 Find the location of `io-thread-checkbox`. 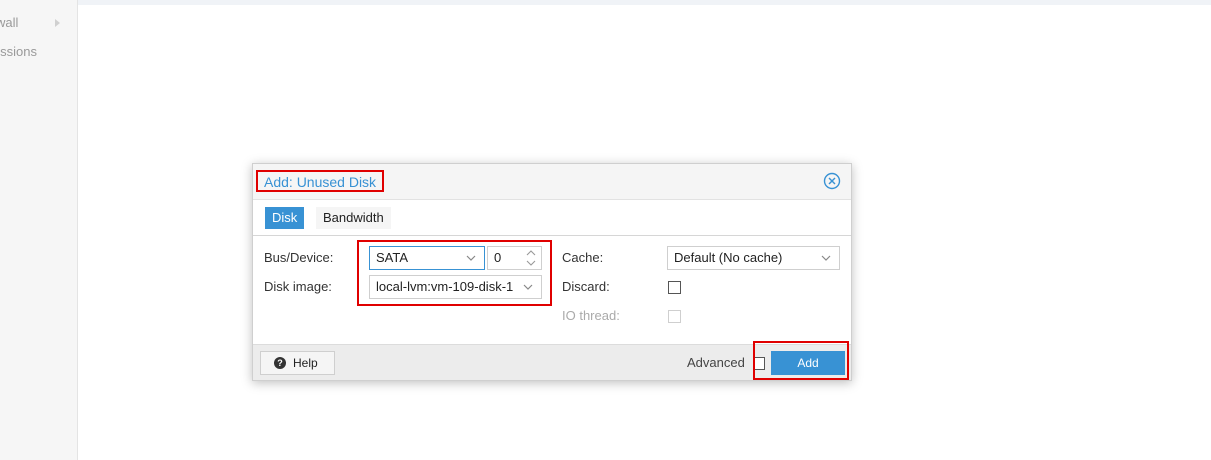

io-thread-checkbox is located at coordinates (674, 316).